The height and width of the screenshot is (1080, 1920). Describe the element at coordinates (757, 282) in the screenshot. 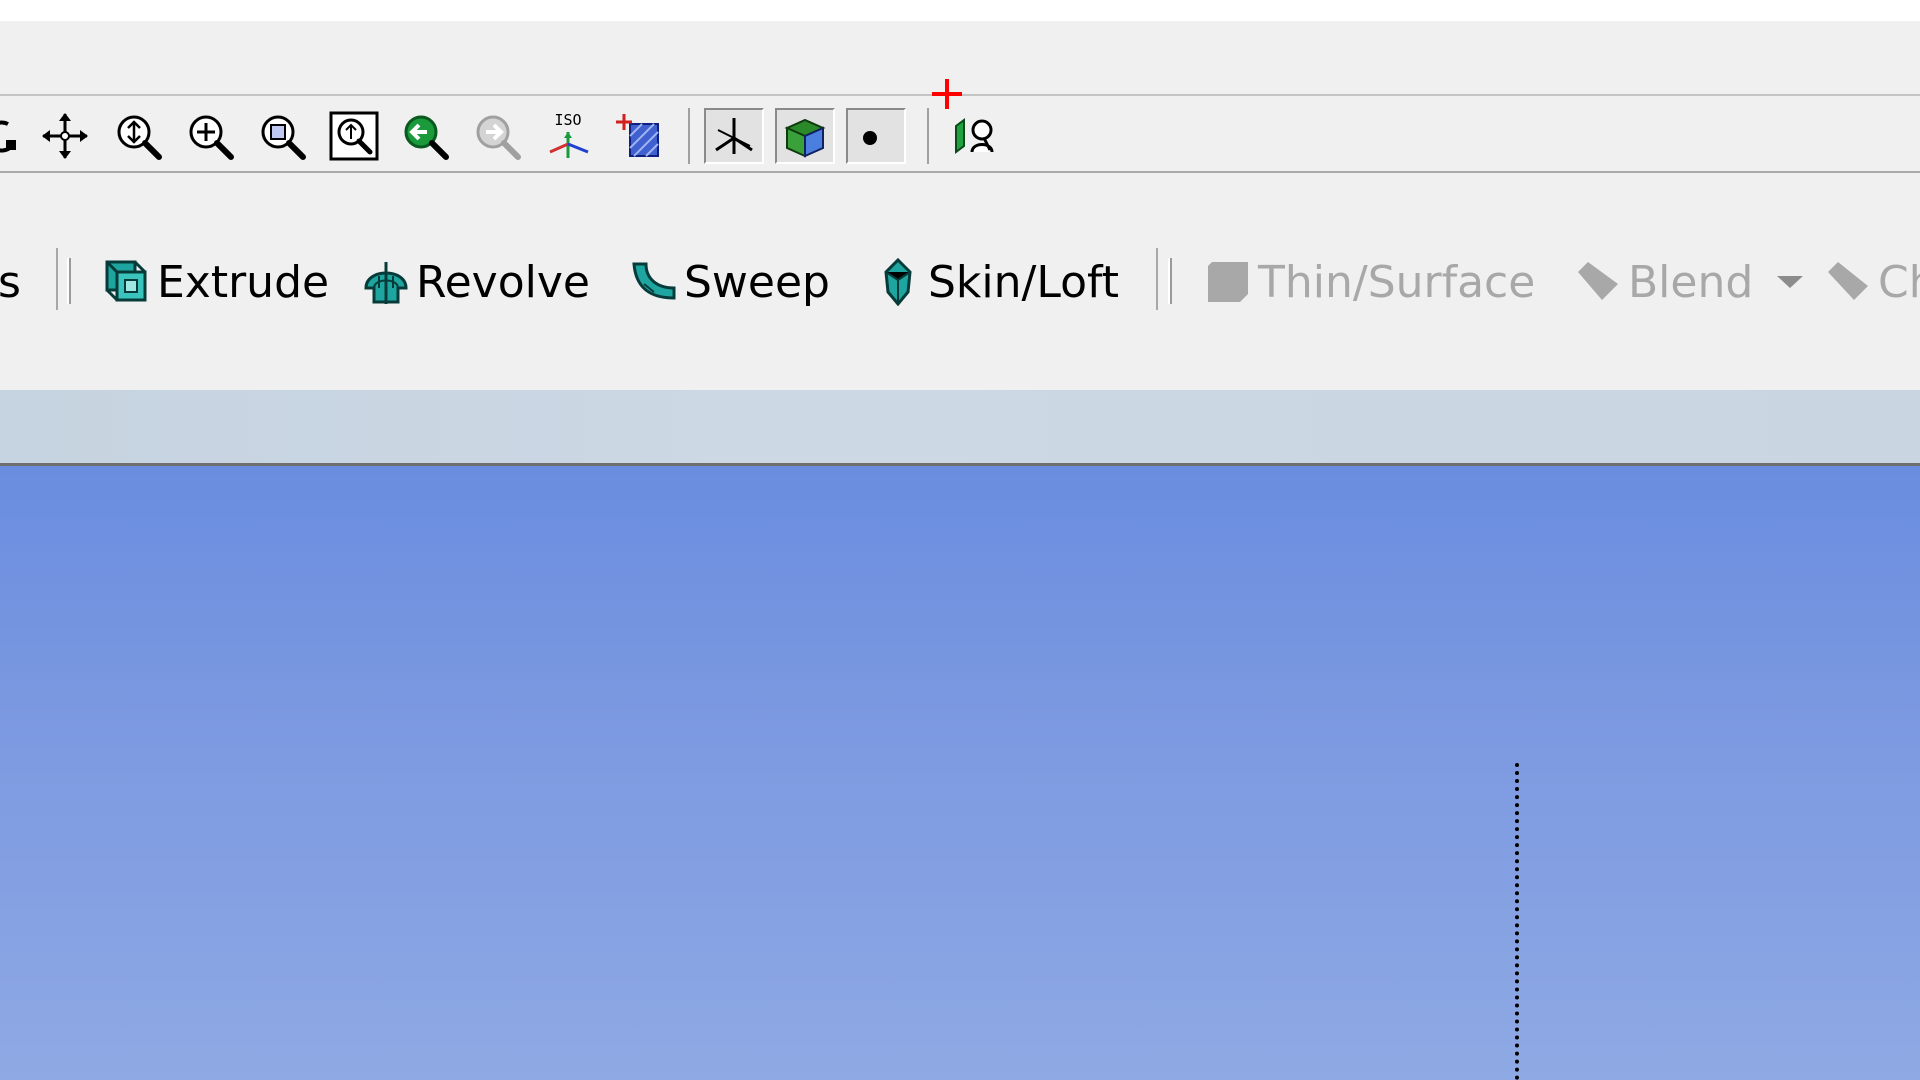

I see `sweep-label: Sweep` at that location.